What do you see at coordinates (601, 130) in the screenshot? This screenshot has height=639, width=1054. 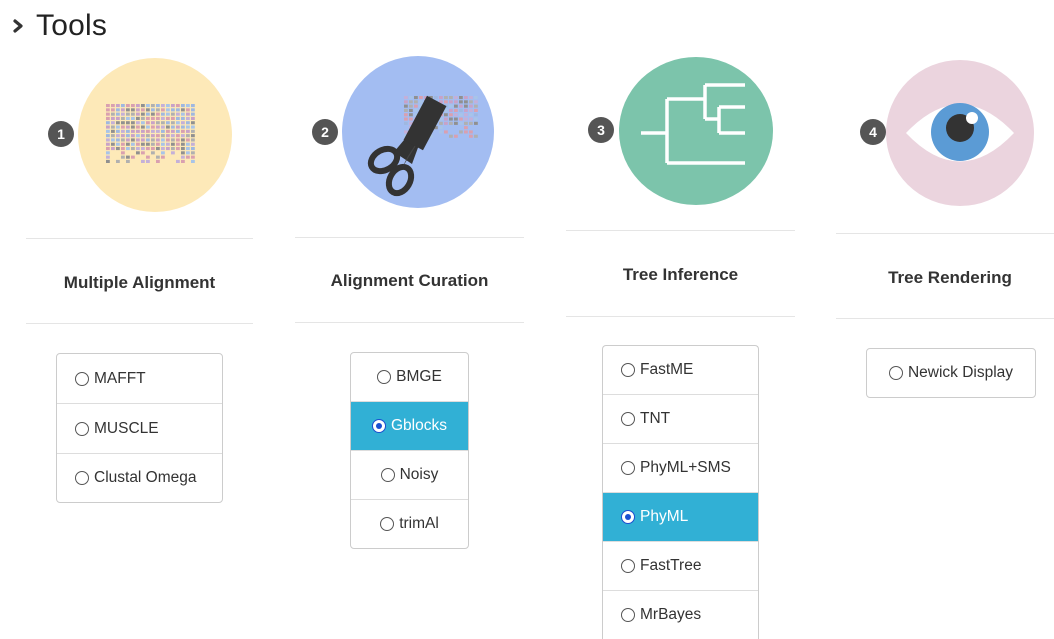 I see `step-3-badge: 3` at bounding box center [601, 130].